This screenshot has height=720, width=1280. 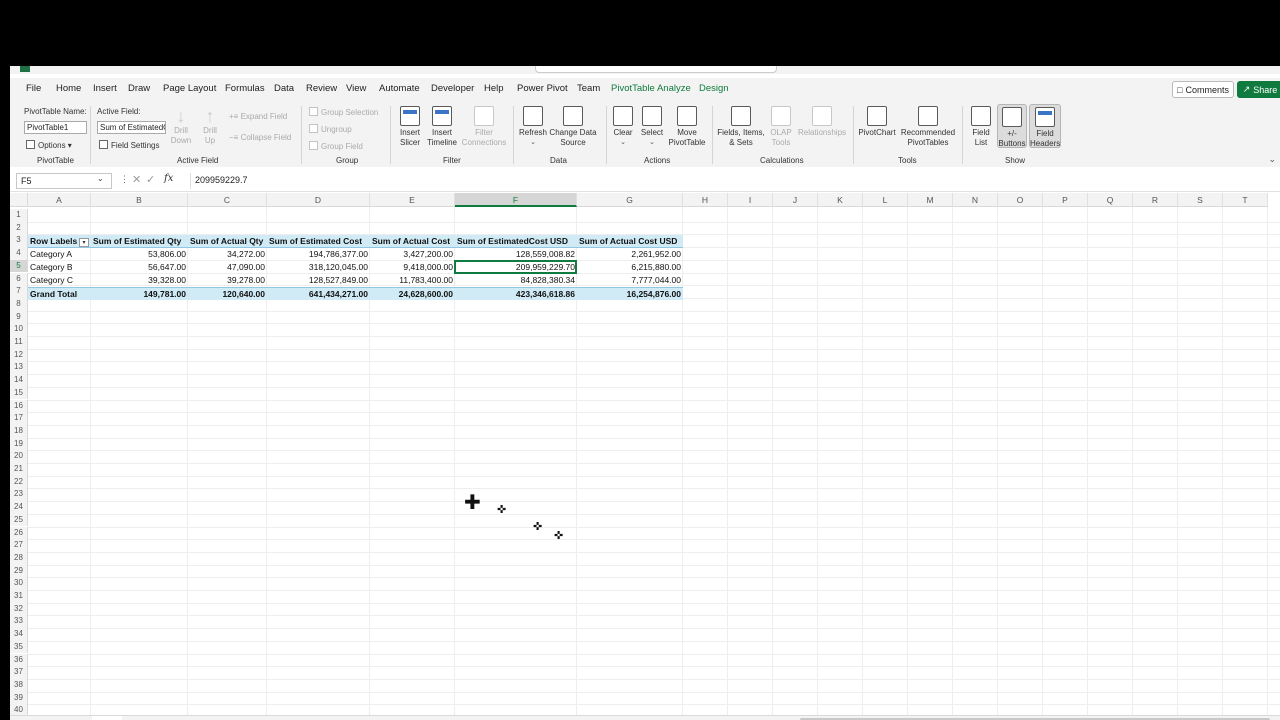 What do you see at coordinates (260, 137) in the screenshot?
I see `collapse-field-button: −≡ Collapse Field` at bounding box center [260, 137].